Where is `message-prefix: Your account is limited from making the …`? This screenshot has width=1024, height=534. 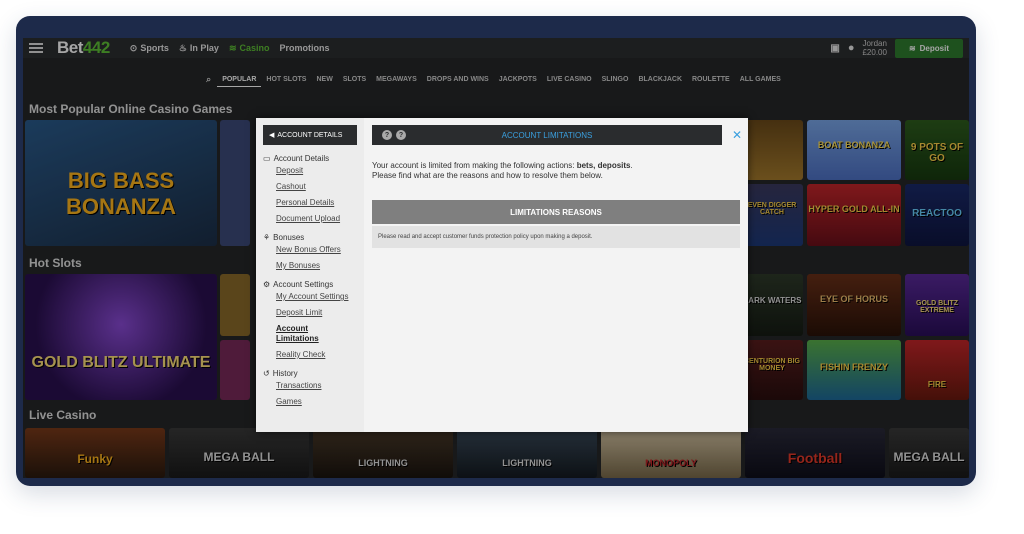
message-prefix: Your account is limited from making the … is located at coordinates (474, 165).